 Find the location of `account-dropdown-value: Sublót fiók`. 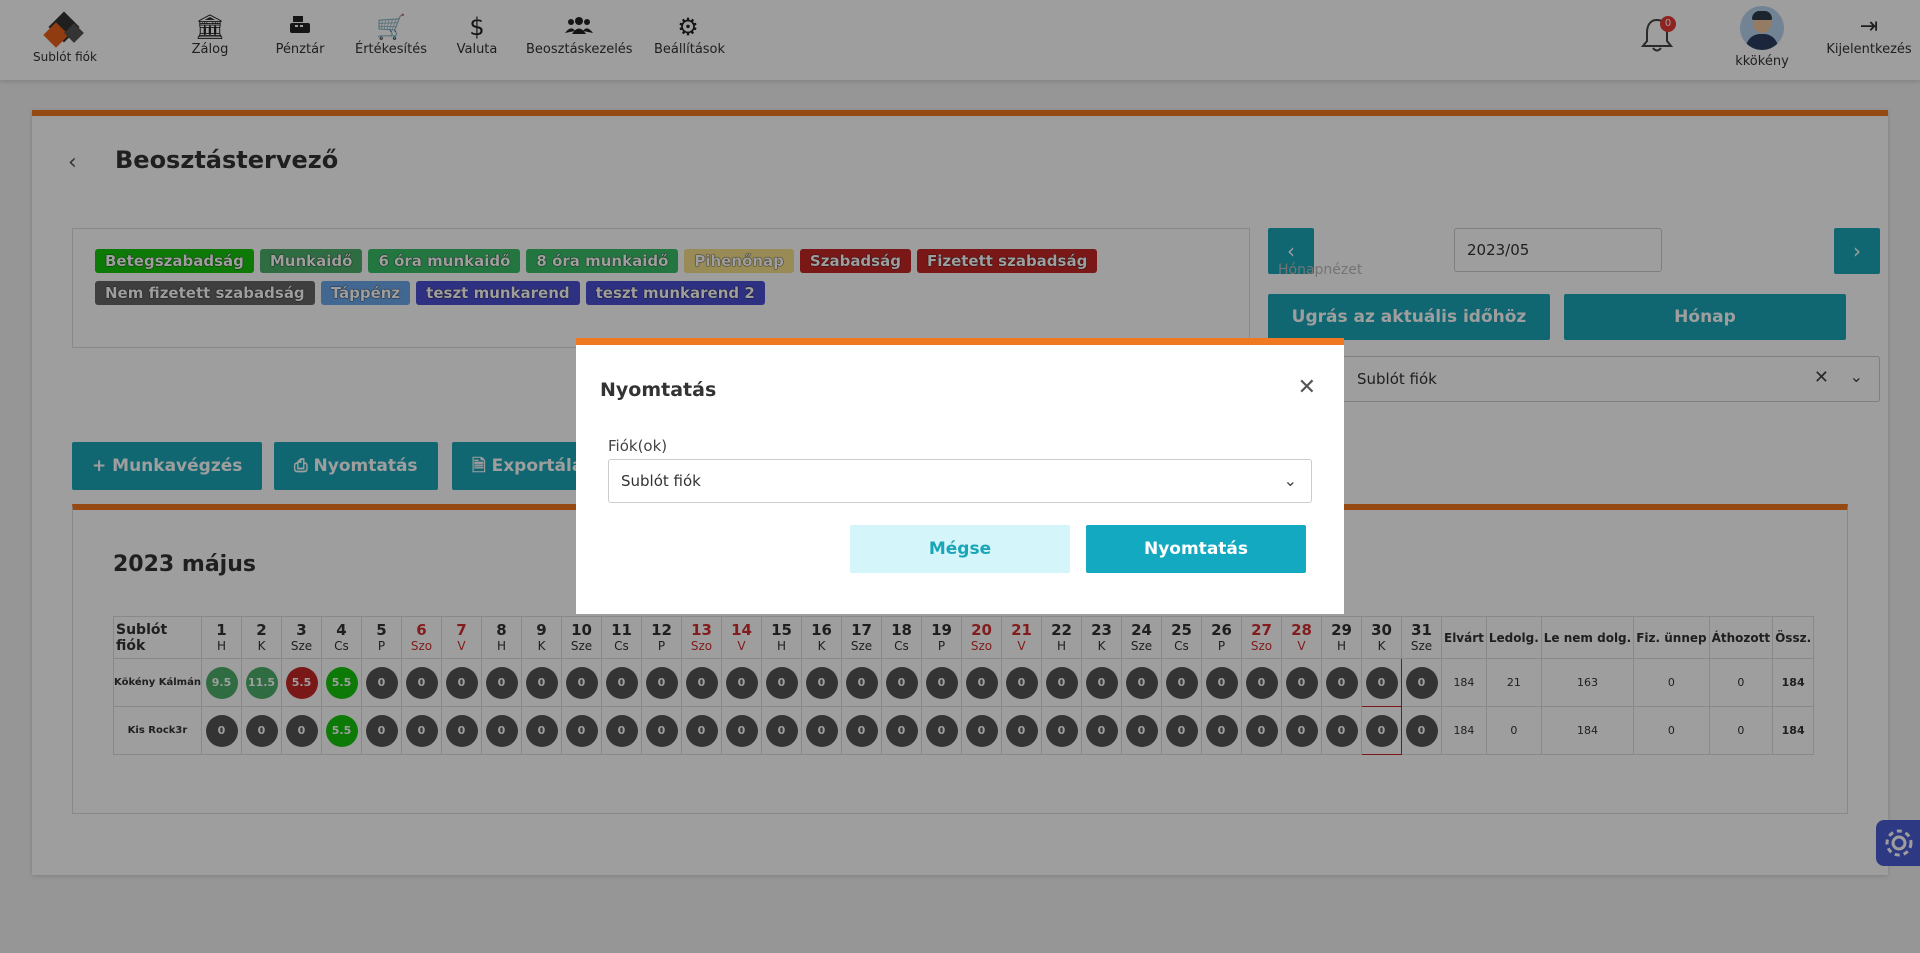

account-dropdown-value: Sublót fiók is located at coordinates (661, 481).